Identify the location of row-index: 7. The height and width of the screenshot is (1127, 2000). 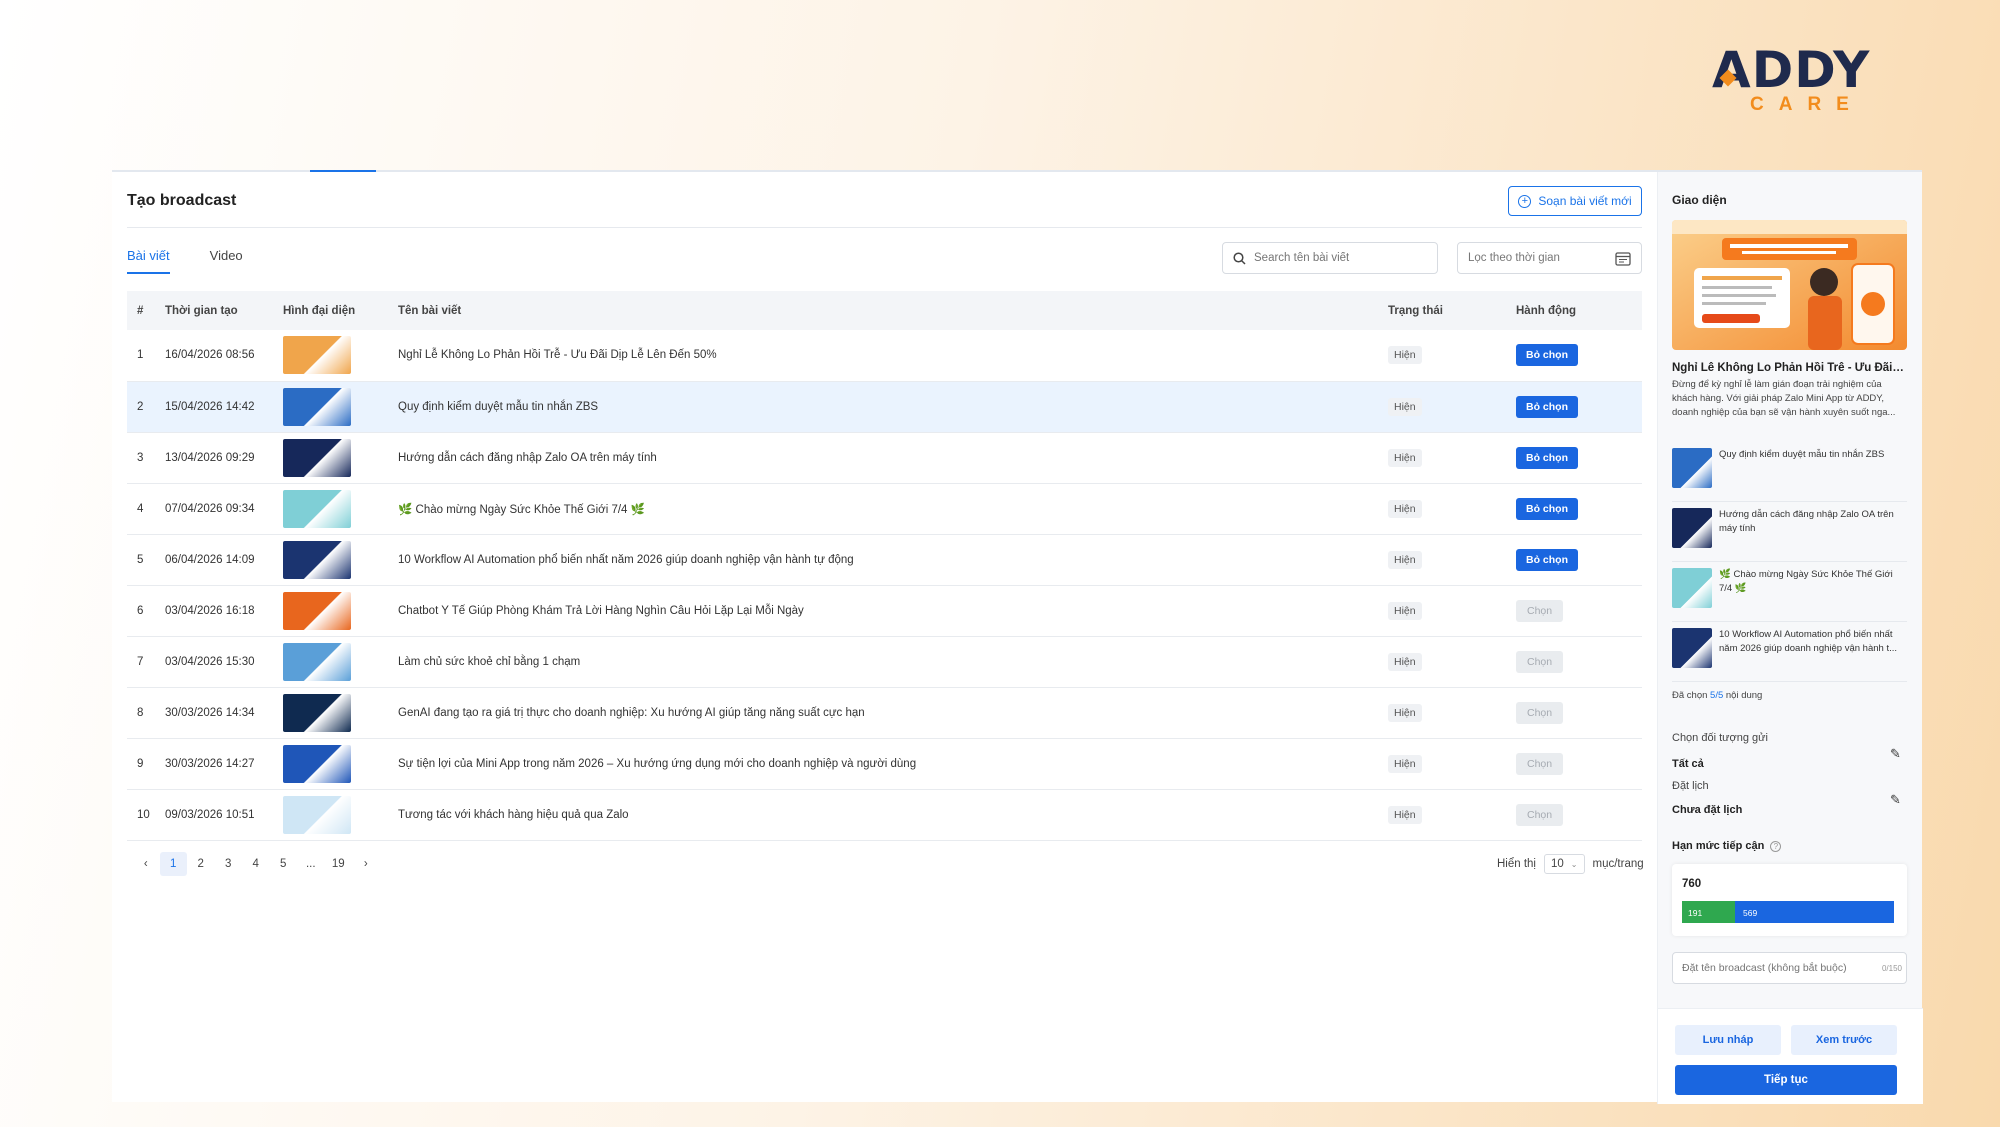
(140, 661).